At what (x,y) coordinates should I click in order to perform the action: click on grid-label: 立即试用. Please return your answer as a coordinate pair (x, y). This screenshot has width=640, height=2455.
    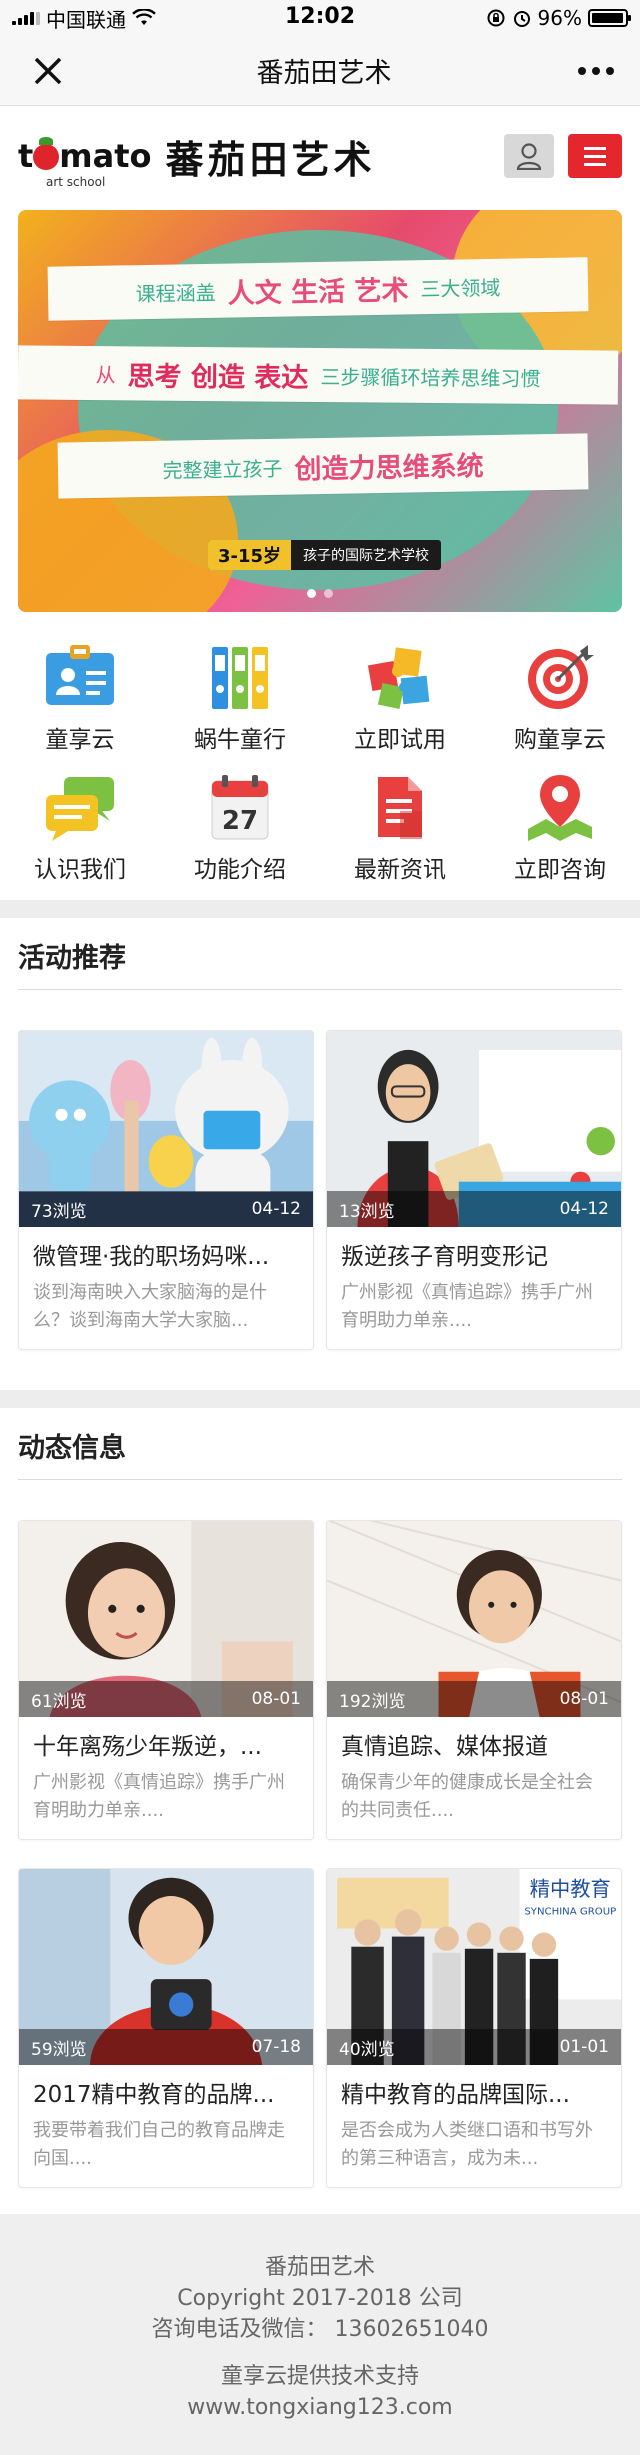
    Looking at the image, I should click on (400, 740).